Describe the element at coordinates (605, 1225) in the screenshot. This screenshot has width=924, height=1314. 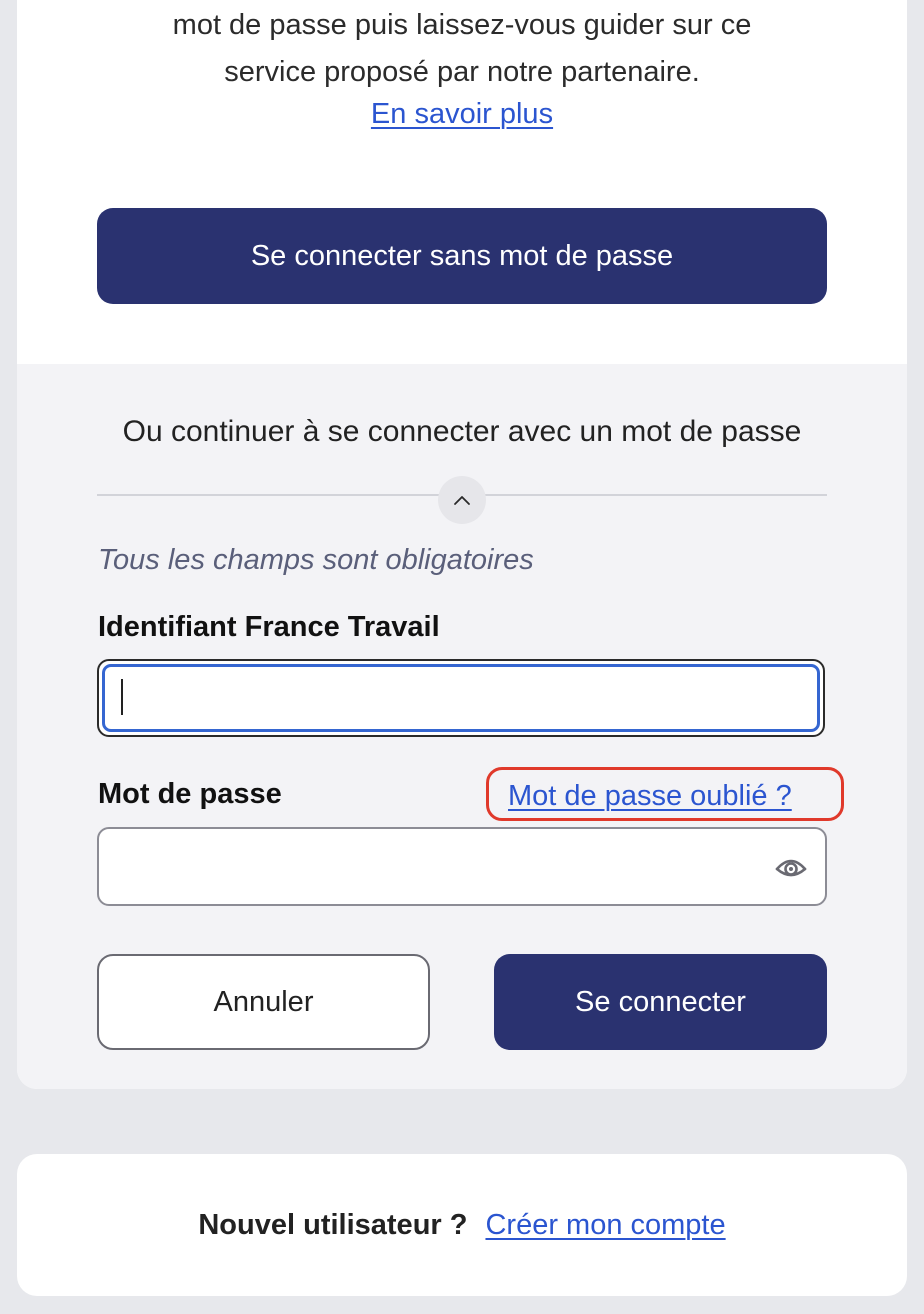
I see `create-account-link: Créer mon compte` at that location.